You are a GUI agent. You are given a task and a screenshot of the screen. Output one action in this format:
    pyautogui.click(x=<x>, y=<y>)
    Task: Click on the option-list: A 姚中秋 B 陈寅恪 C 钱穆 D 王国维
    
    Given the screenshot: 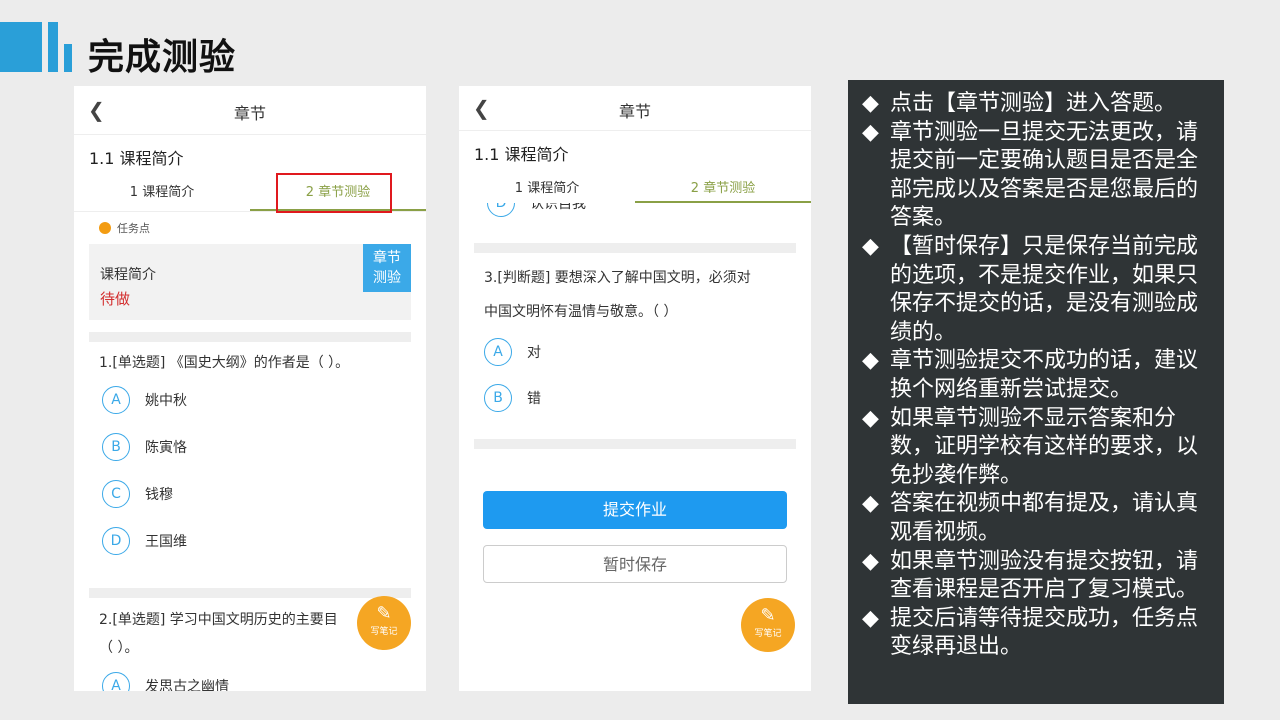 What is the action you would take?
    pyautogui.click(x=250, y=470)
    